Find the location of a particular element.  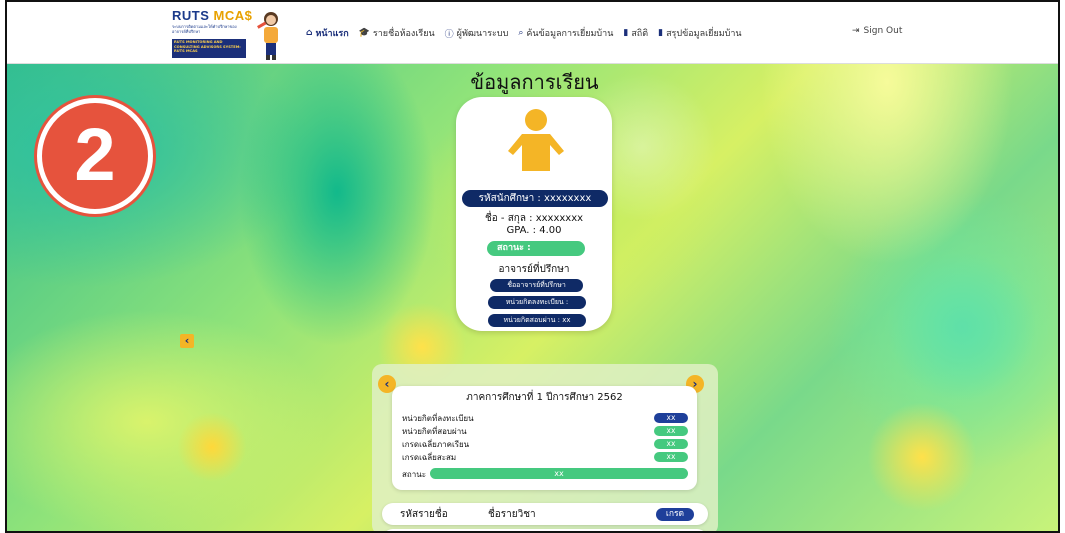

value-pill-semester-gpa: xx is located at coordinates (671, 444).